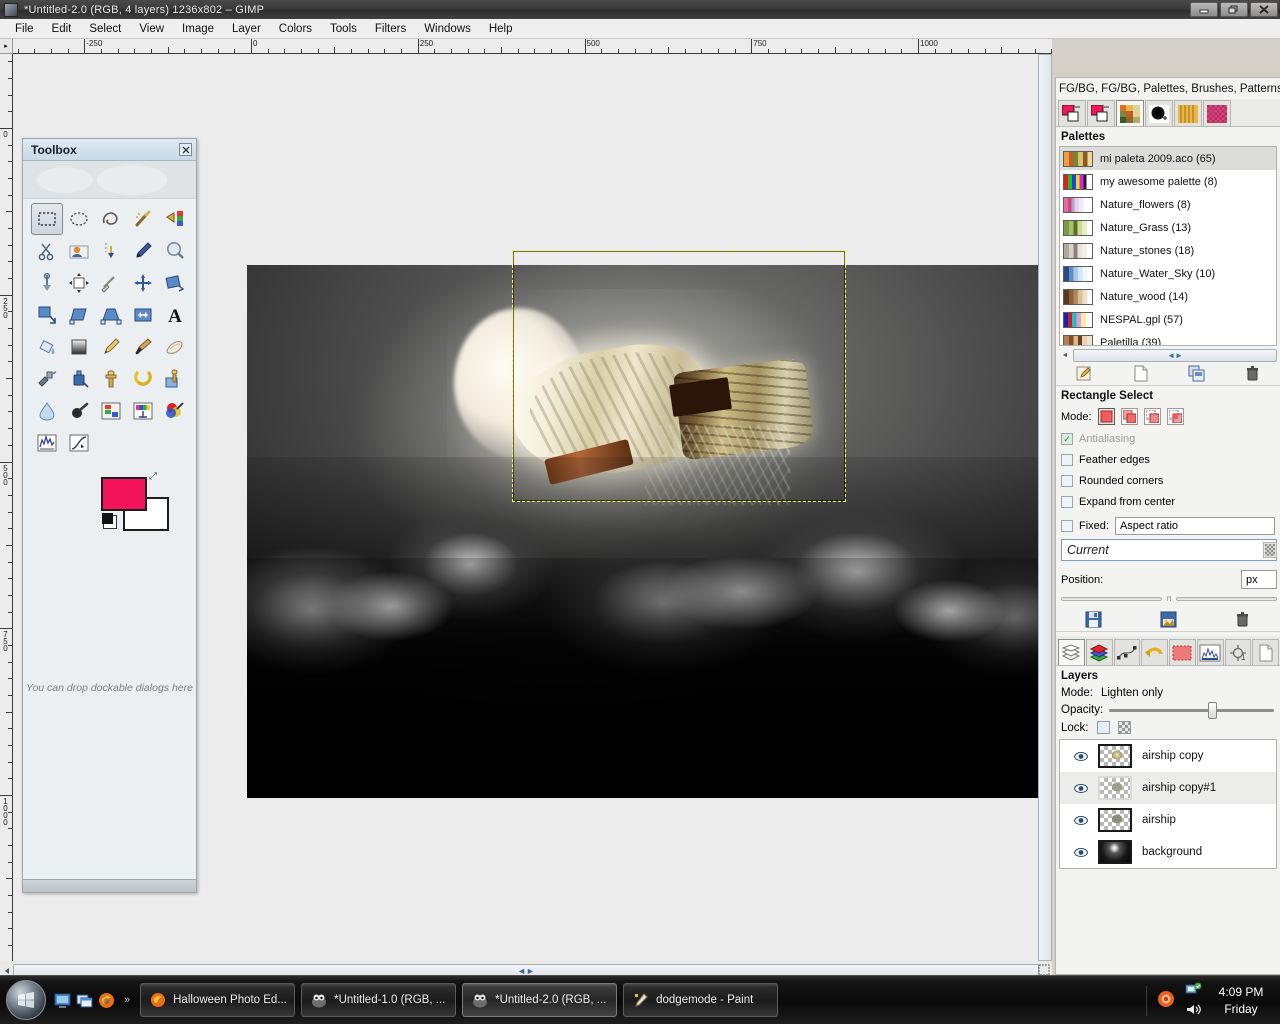 The width and height of the screenshot is (1280, 1024). Describe the element at coordinates (447, 29) in the screenshot. I see `menu-windows: Windows` at that location.